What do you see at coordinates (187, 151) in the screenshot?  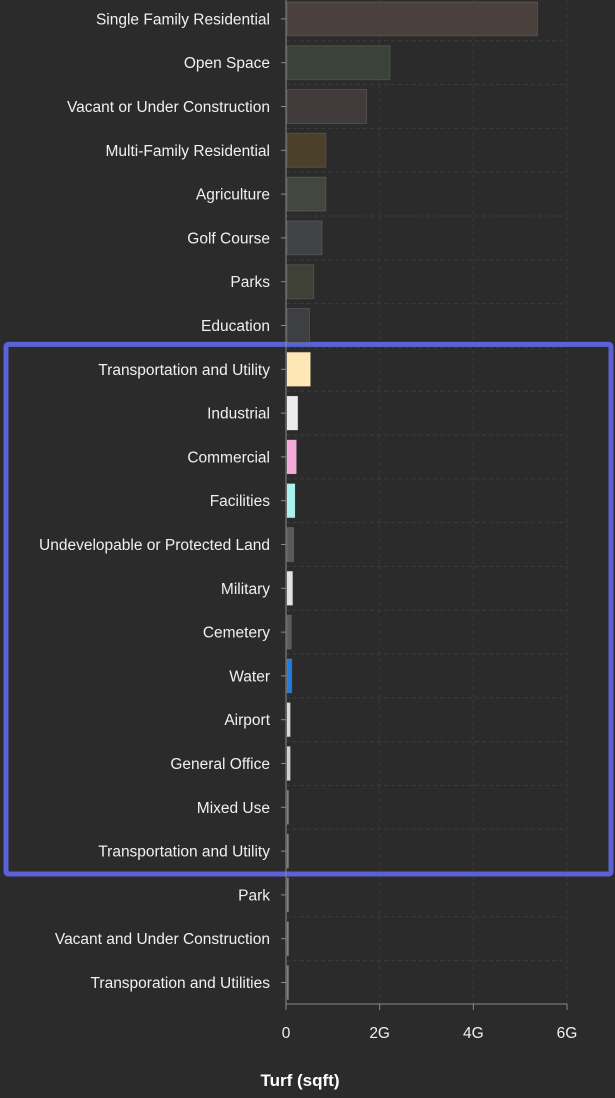 I see `category-label: Multi-Family Residential` at bounding box center [187, 151].